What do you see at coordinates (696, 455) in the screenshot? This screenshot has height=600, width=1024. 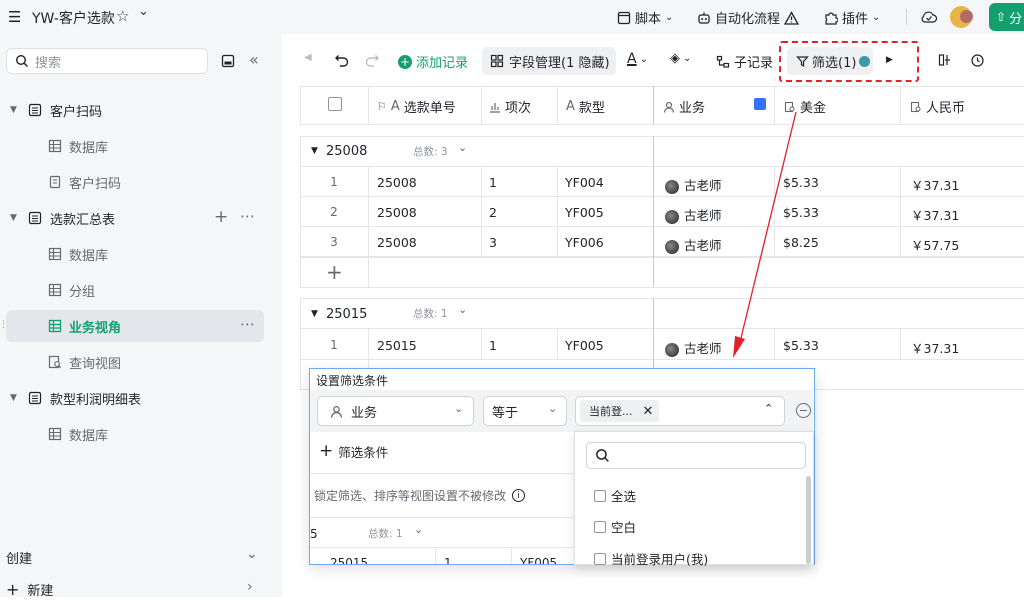 I see `dropdown-search-input` at bounding box center [696, 455].